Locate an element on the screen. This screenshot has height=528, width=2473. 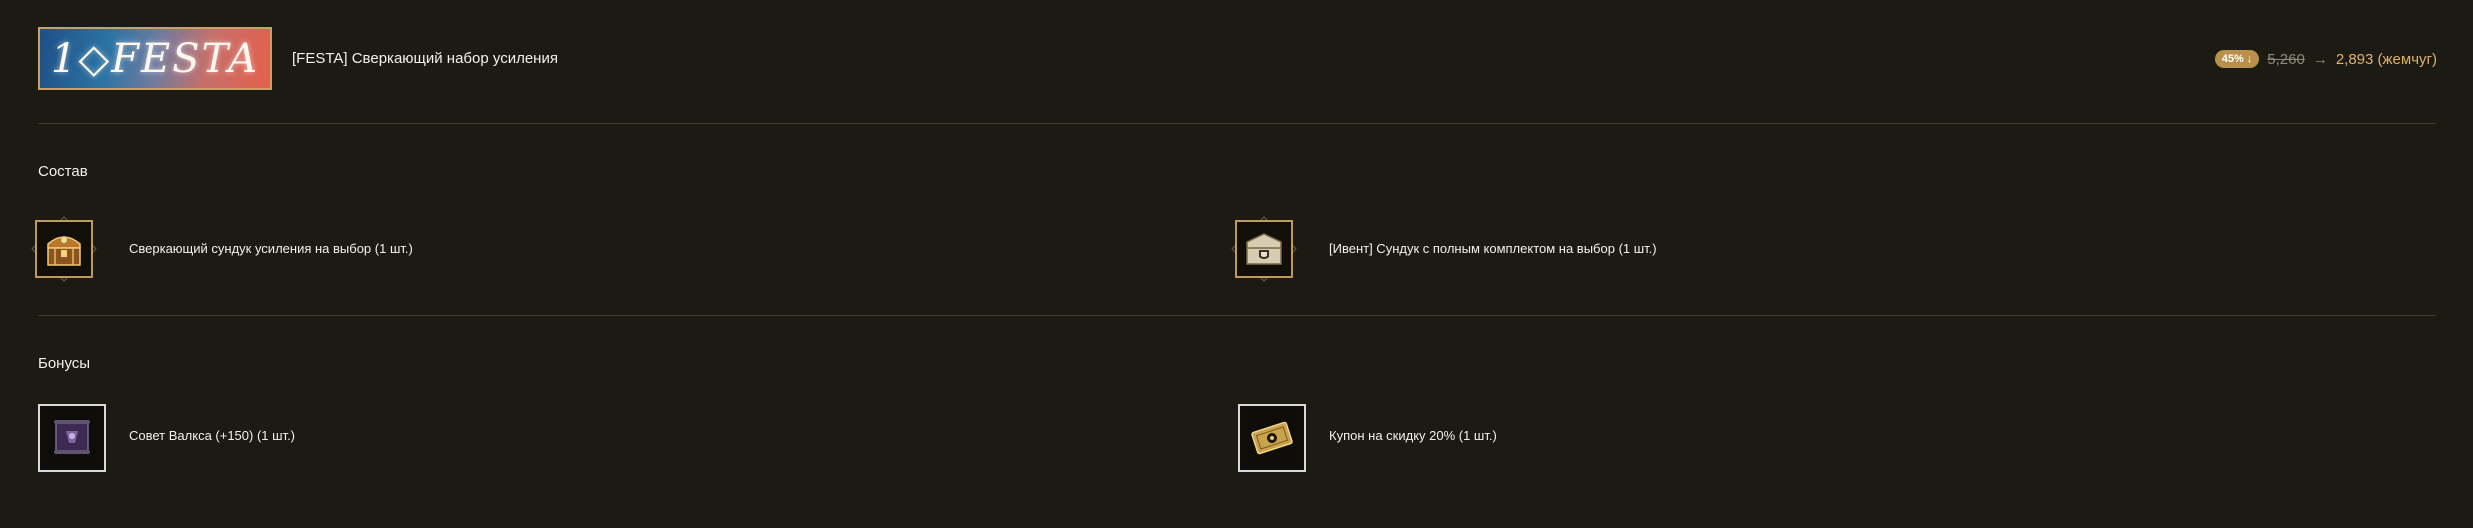
bonus-item-1-slot is located at coordinates (72, 438).